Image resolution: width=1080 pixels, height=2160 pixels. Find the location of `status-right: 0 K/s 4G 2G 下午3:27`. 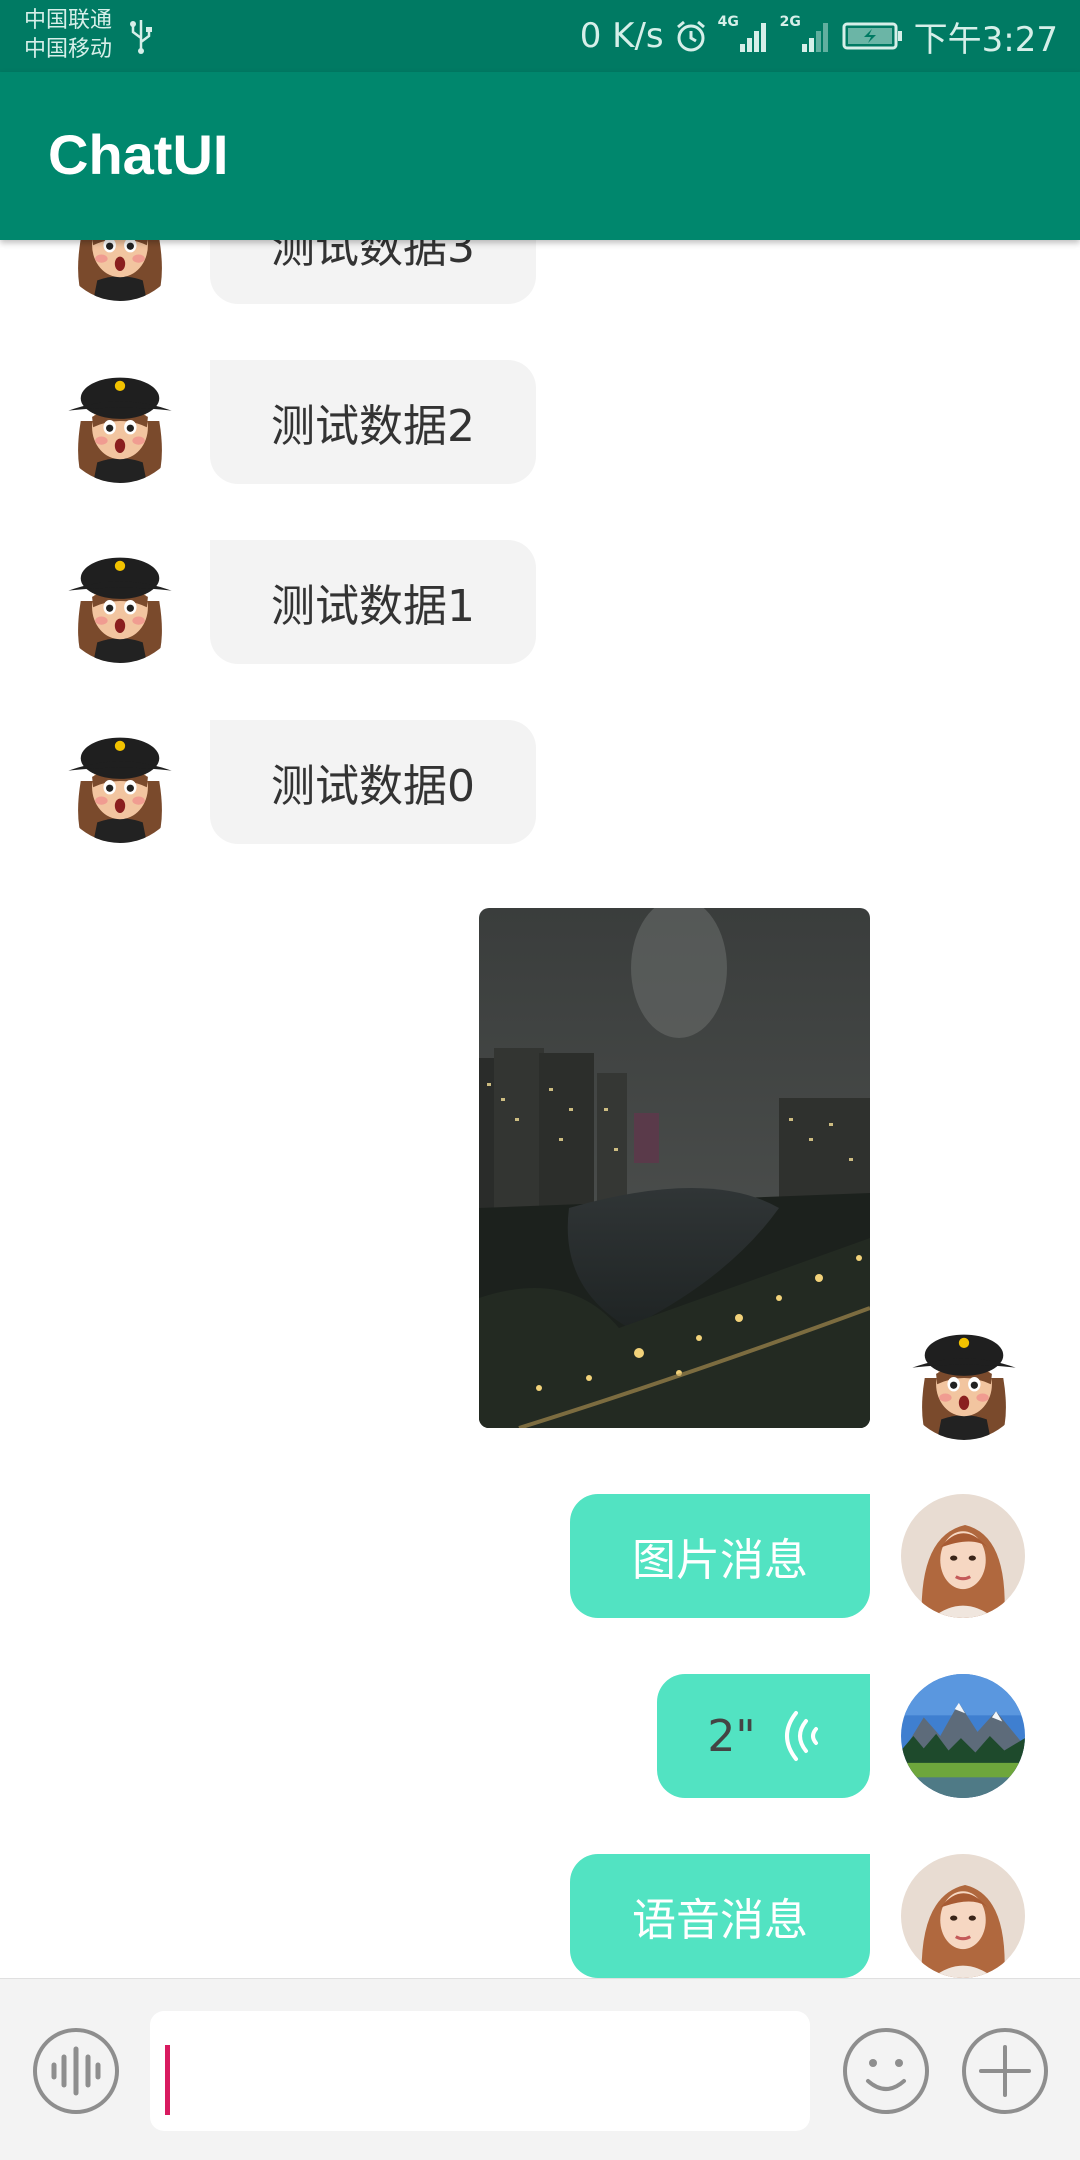

status-right: 0 K/s 4G 2G 下午3:27 is located at coordinates (818, 37).